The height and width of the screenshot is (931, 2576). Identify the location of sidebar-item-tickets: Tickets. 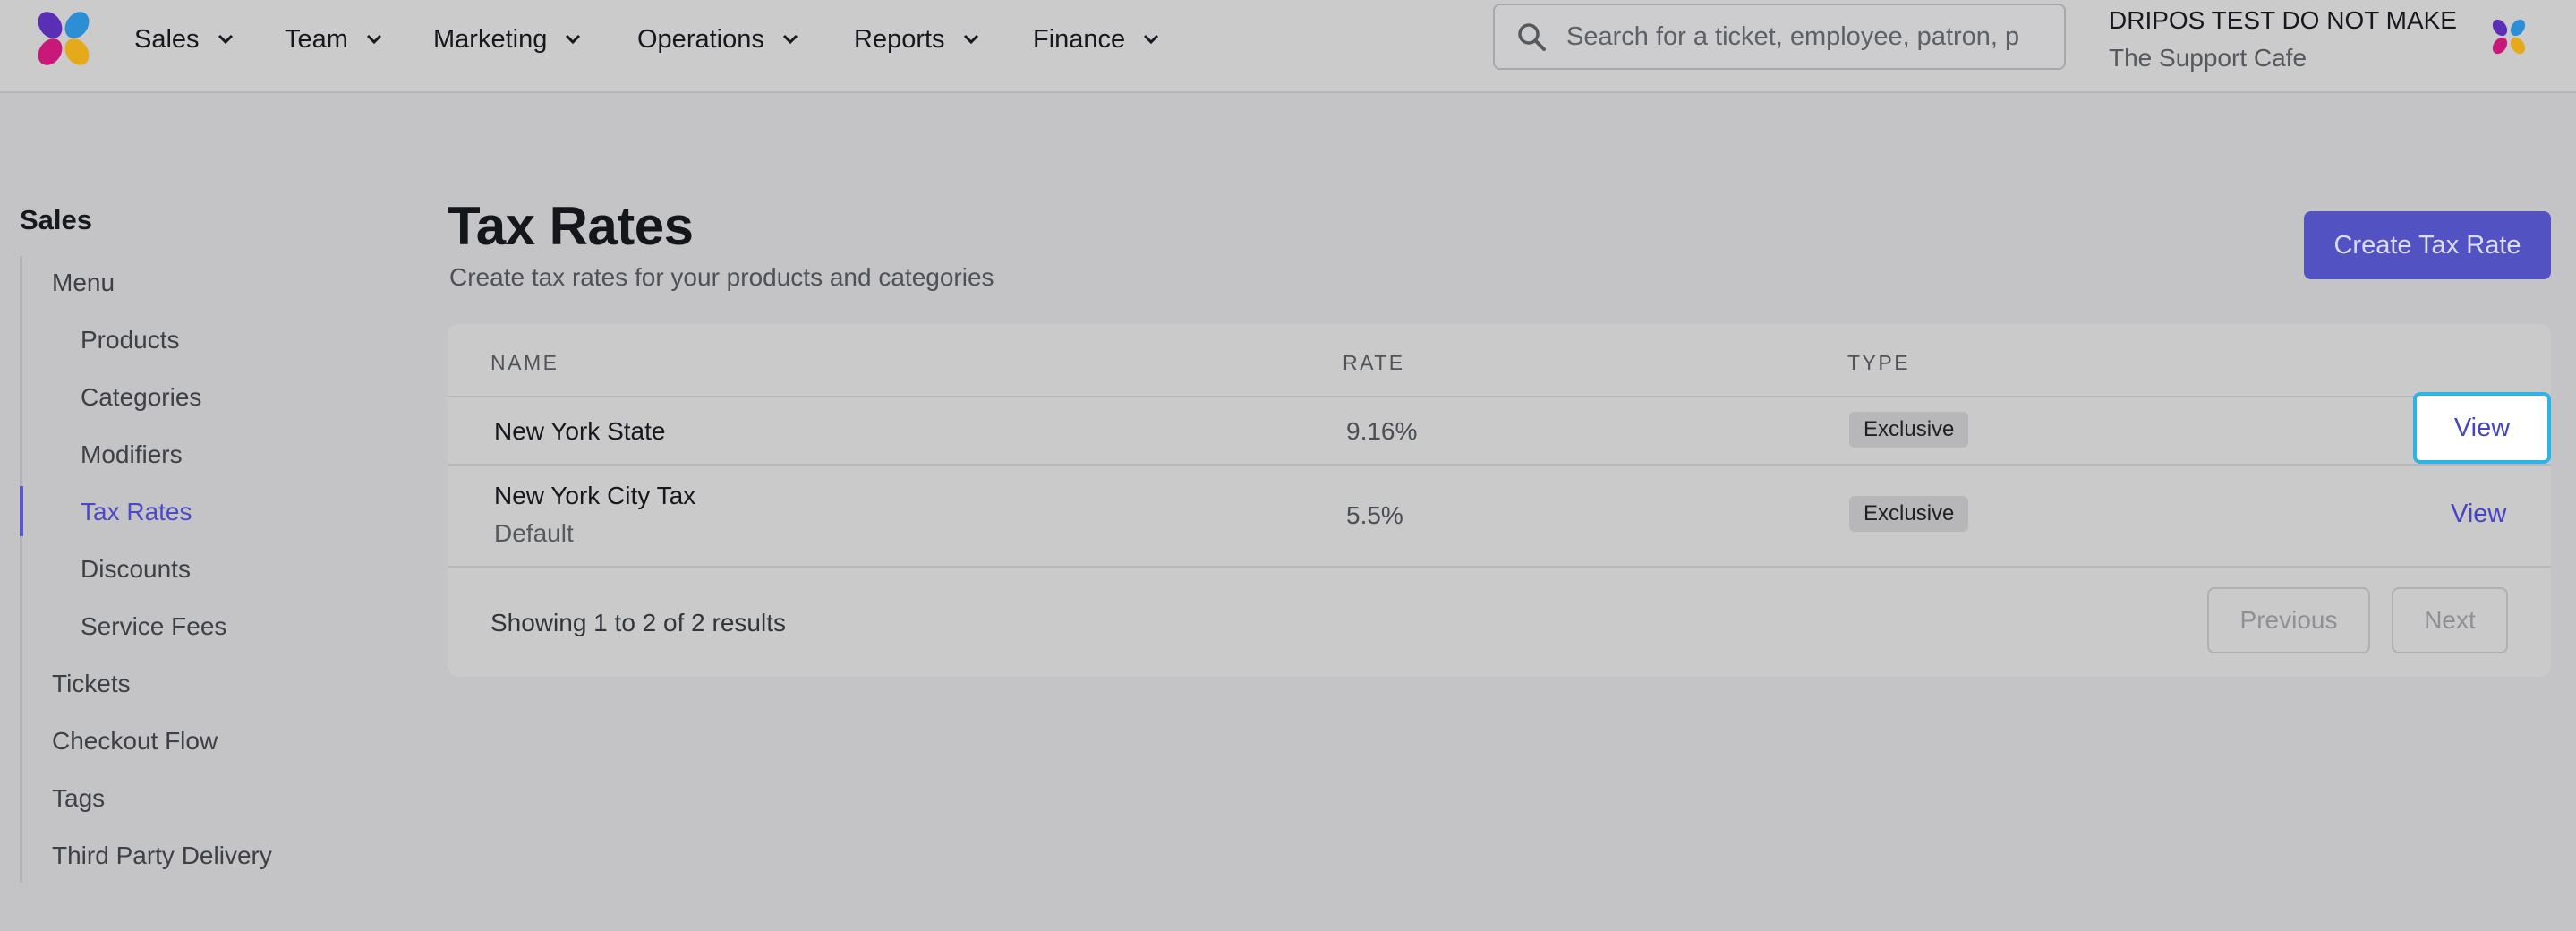
(91, 684).